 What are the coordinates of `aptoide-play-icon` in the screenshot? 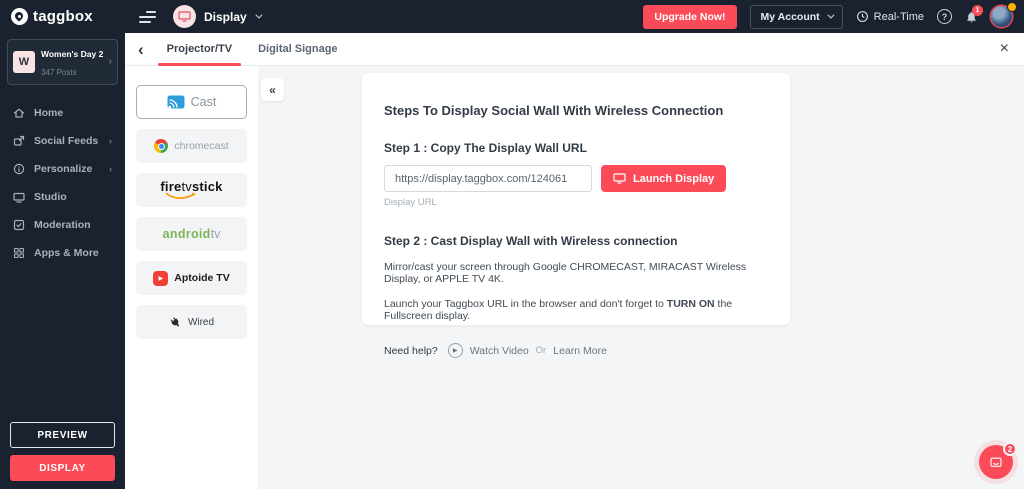 It's located at (161, 278).